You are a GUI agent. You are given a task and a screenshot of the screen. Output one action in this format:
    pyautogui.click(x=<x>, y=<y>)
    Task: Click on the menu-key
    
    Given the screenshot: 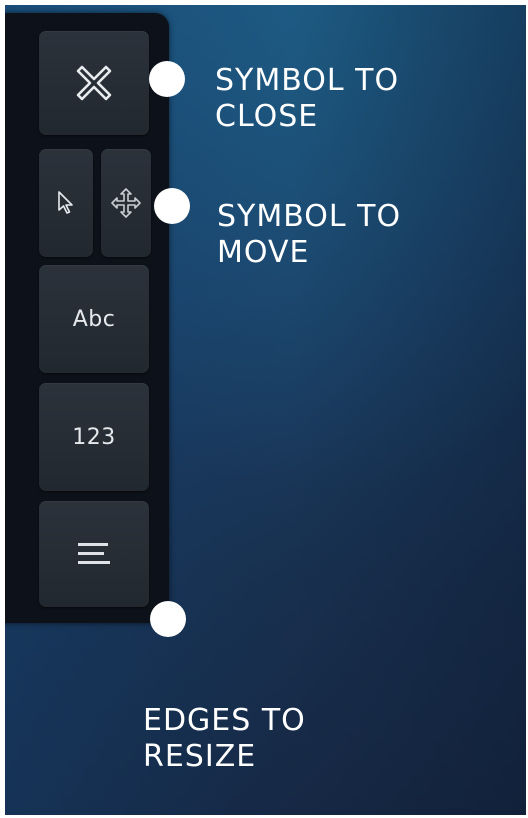 What is the action you would take?
    pyautogui.click(x=94, y=554)
    